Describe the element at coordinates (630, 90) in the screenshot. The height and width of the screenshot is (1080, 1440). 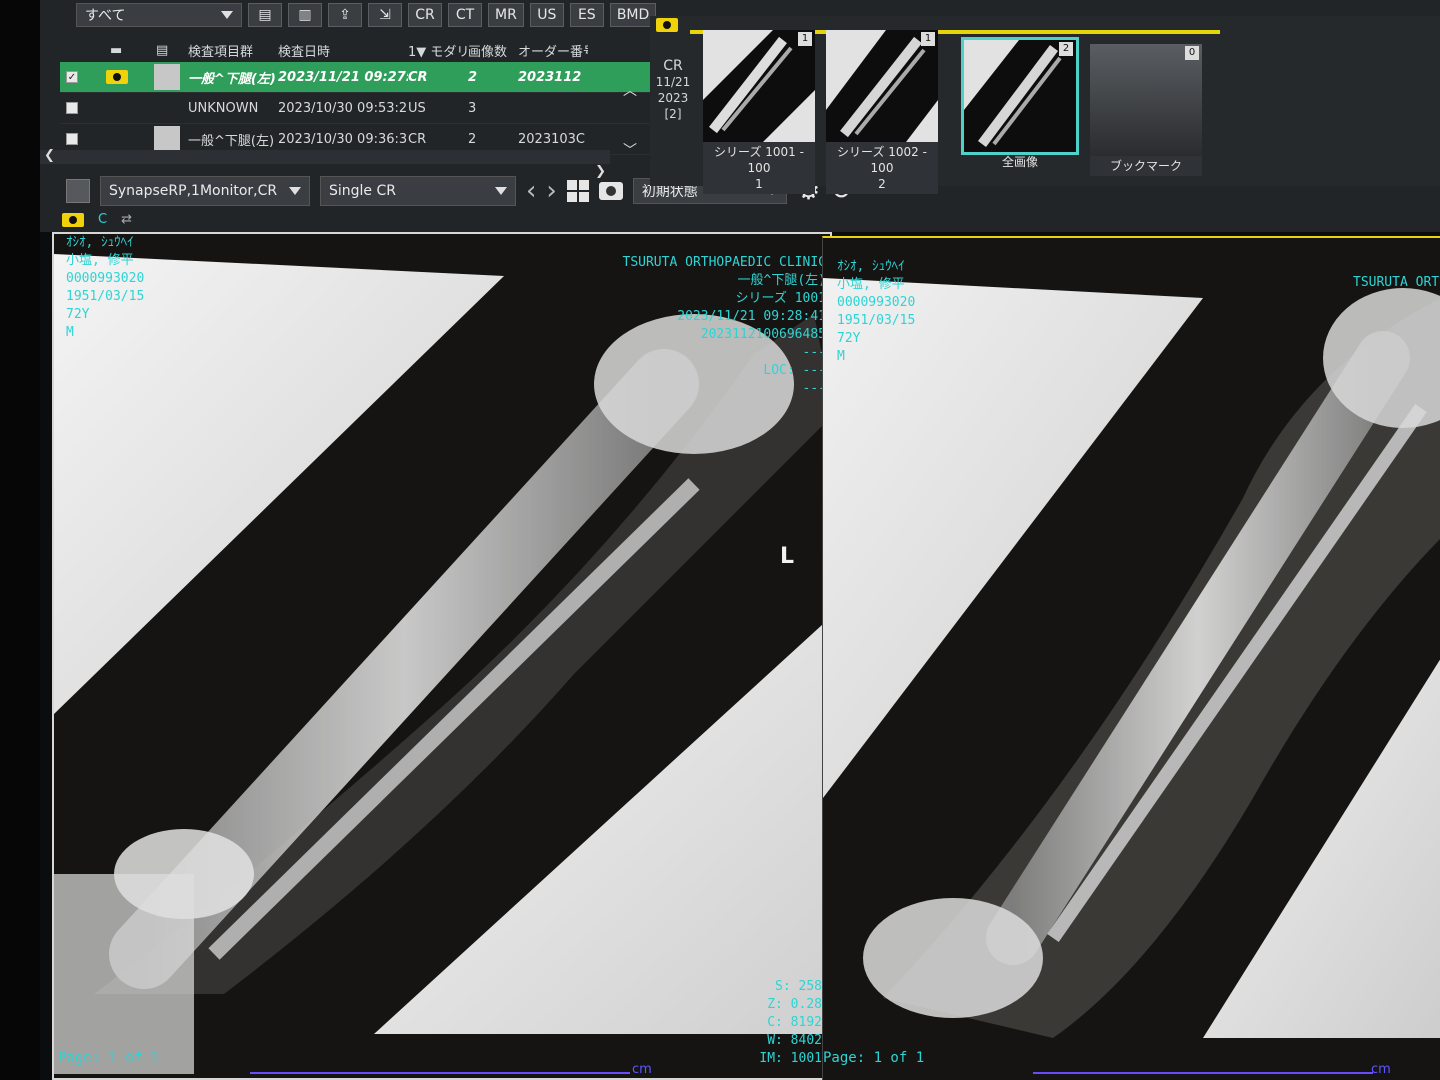
I see `chevron-up-icon: ︿` at that location.